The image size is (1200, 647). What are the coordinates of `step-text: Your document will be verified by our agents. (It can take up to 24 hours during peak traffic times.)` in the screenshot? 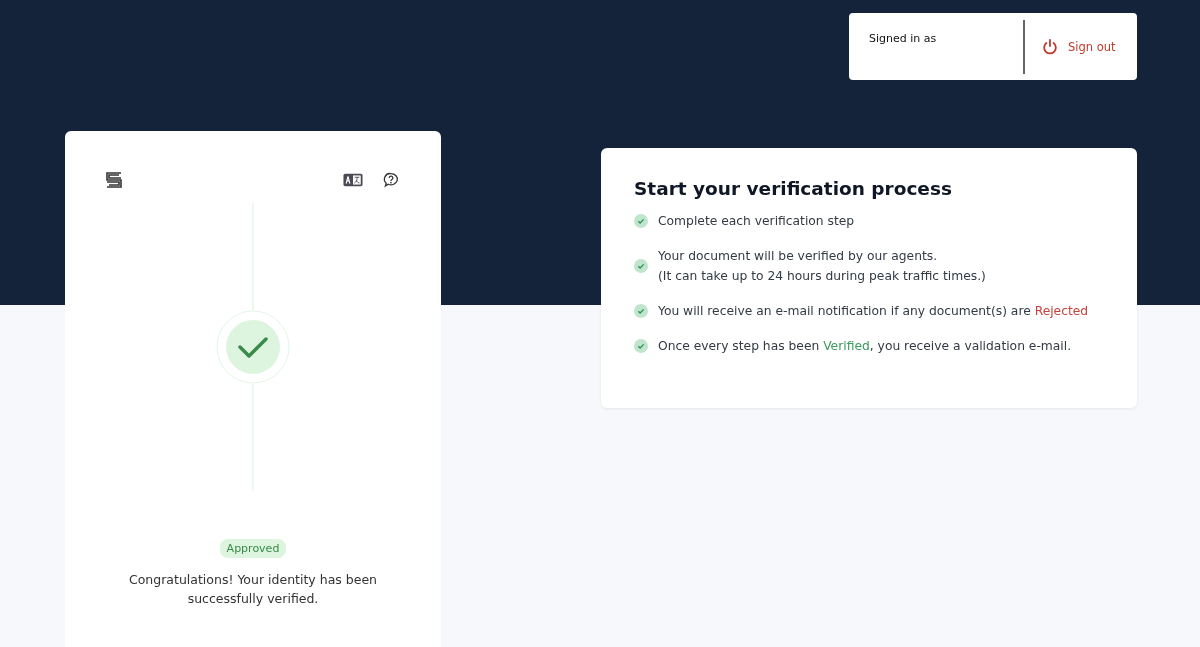 It's located at (822, 266).